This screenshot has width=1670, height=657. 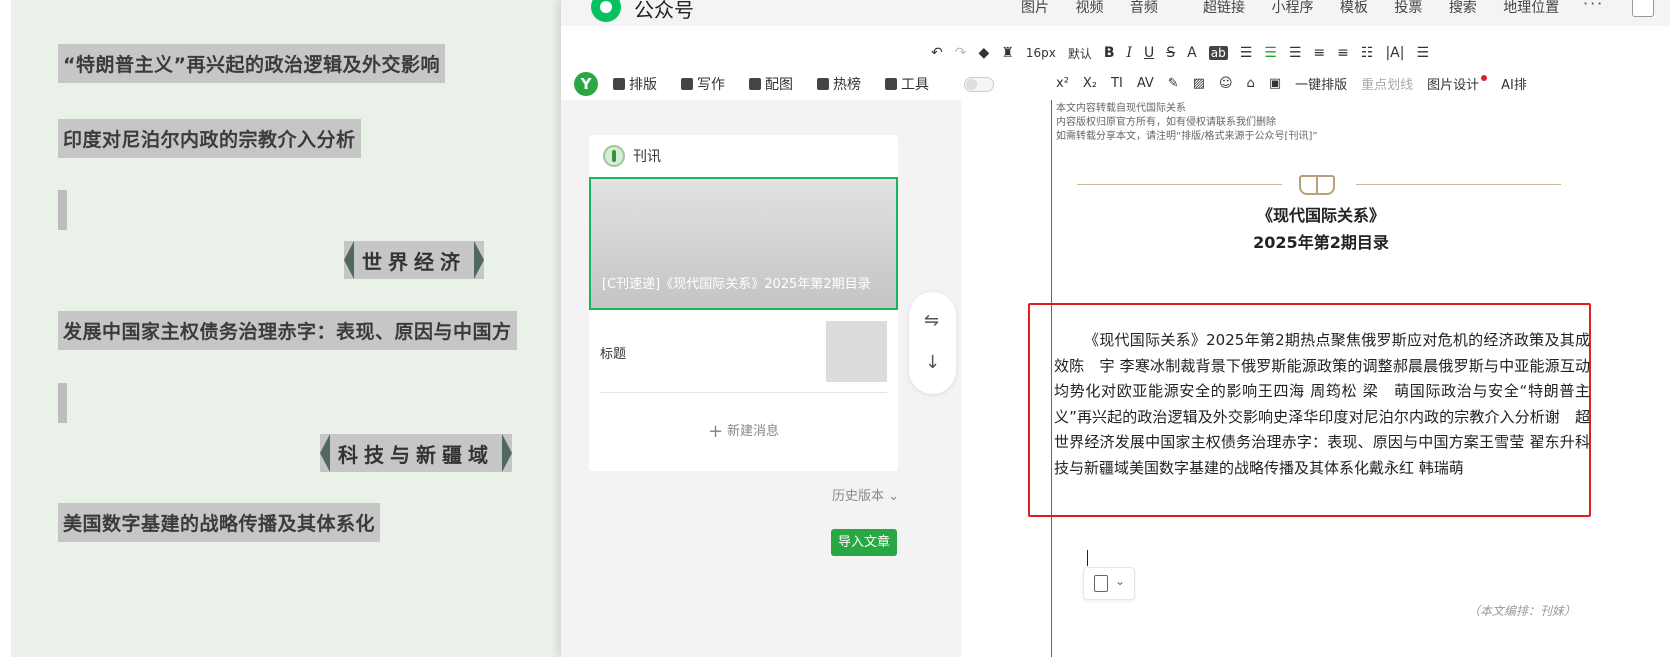 What do you see at coordinates (1246, 53) in the screenshot?
I see `align-left-icon: ☰` at bounding box center [1246, 53].